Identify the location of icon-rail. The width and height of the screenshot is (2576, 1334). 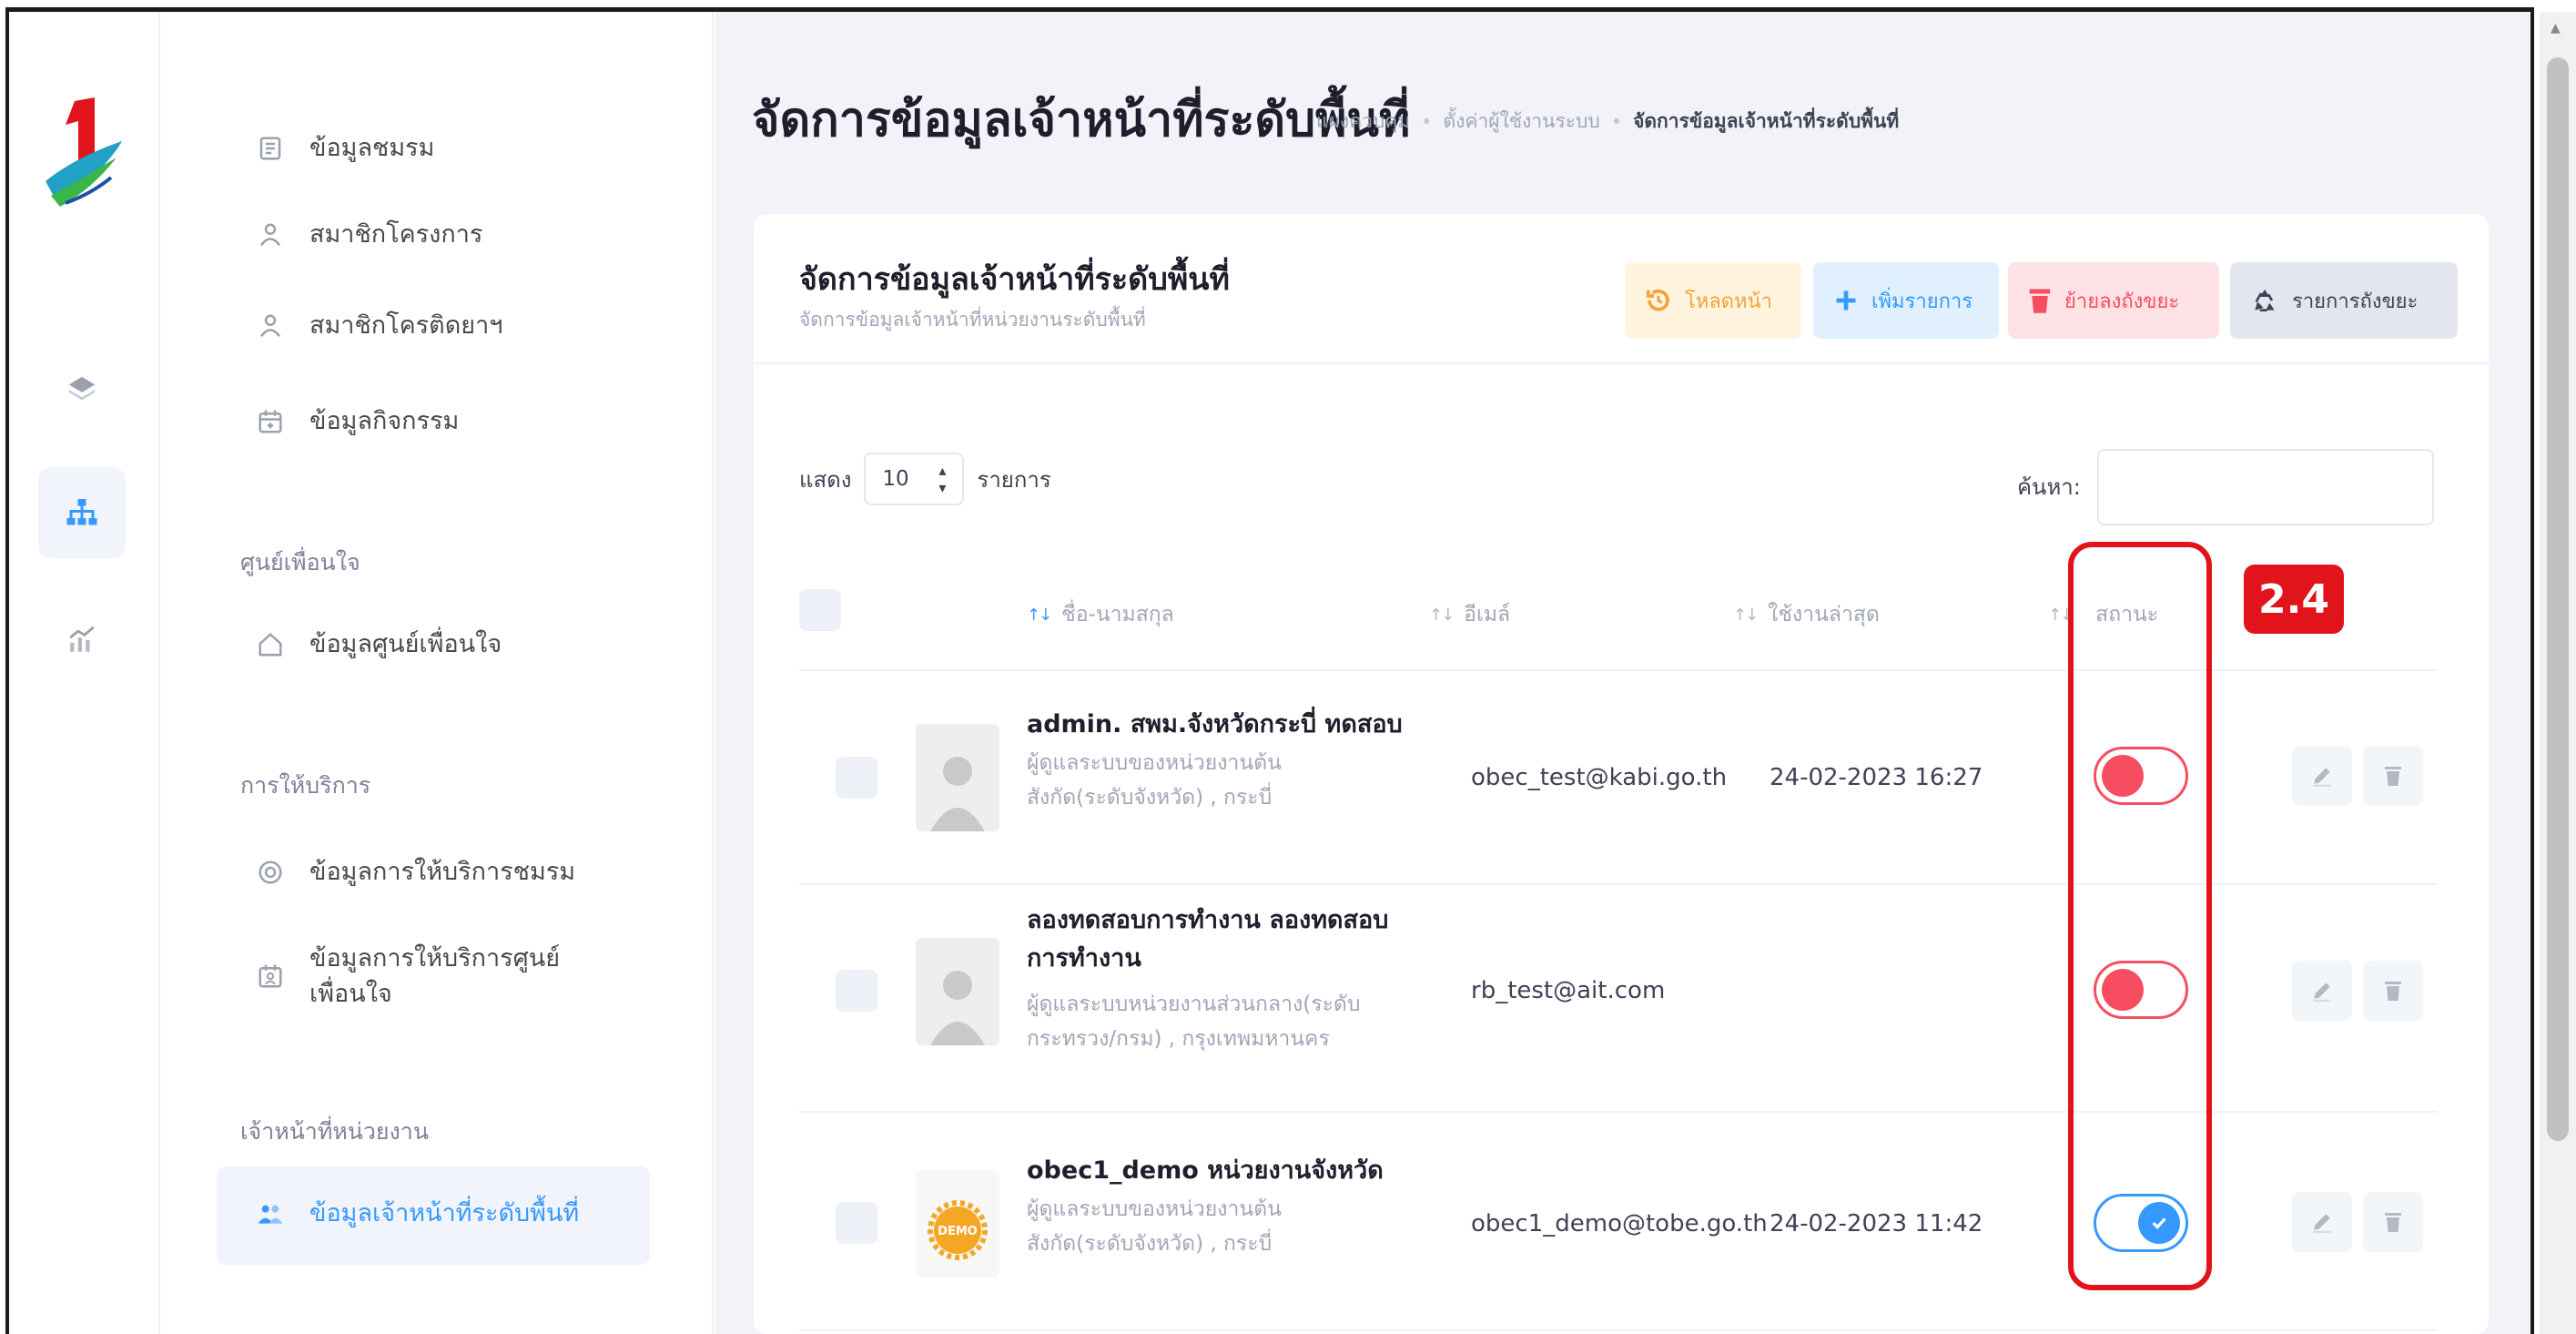
(84, 673).